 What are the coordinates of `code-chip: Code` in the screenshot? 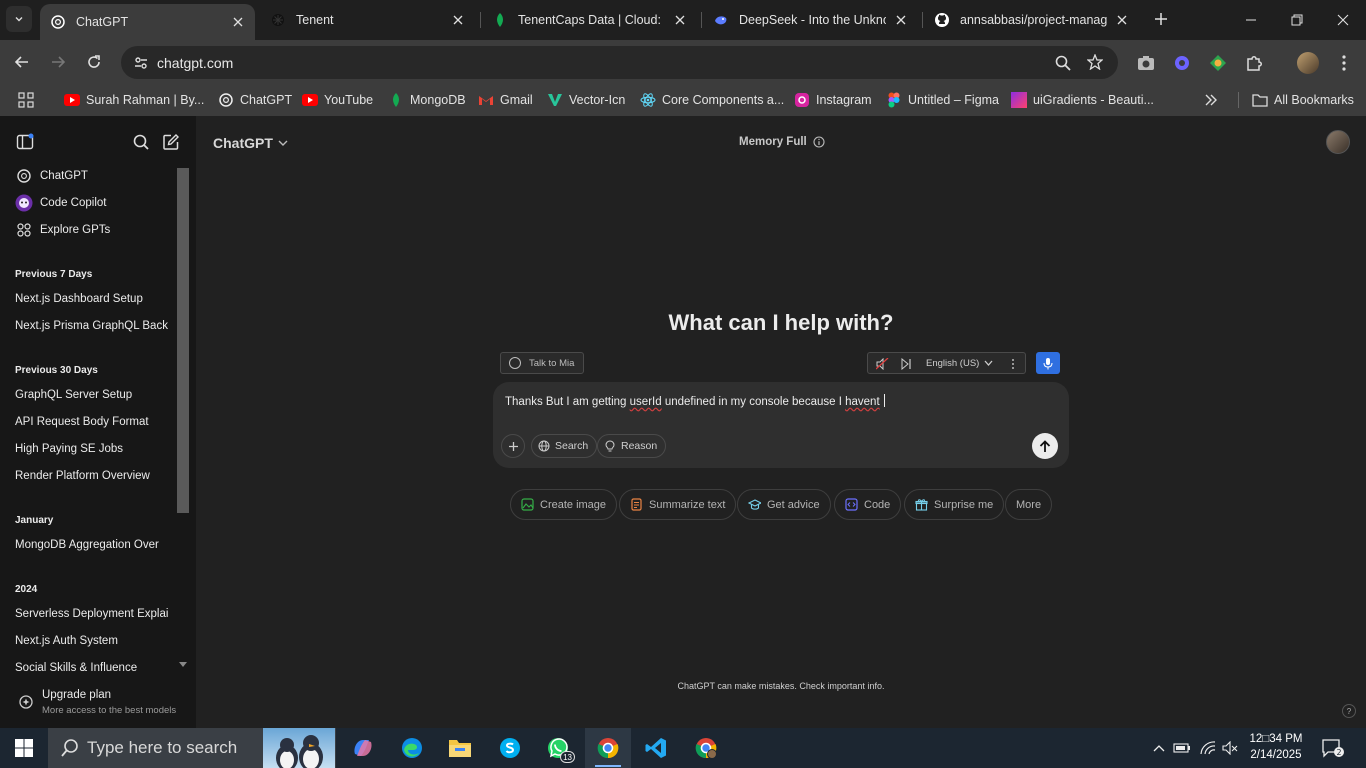 It's located at (868, 504).